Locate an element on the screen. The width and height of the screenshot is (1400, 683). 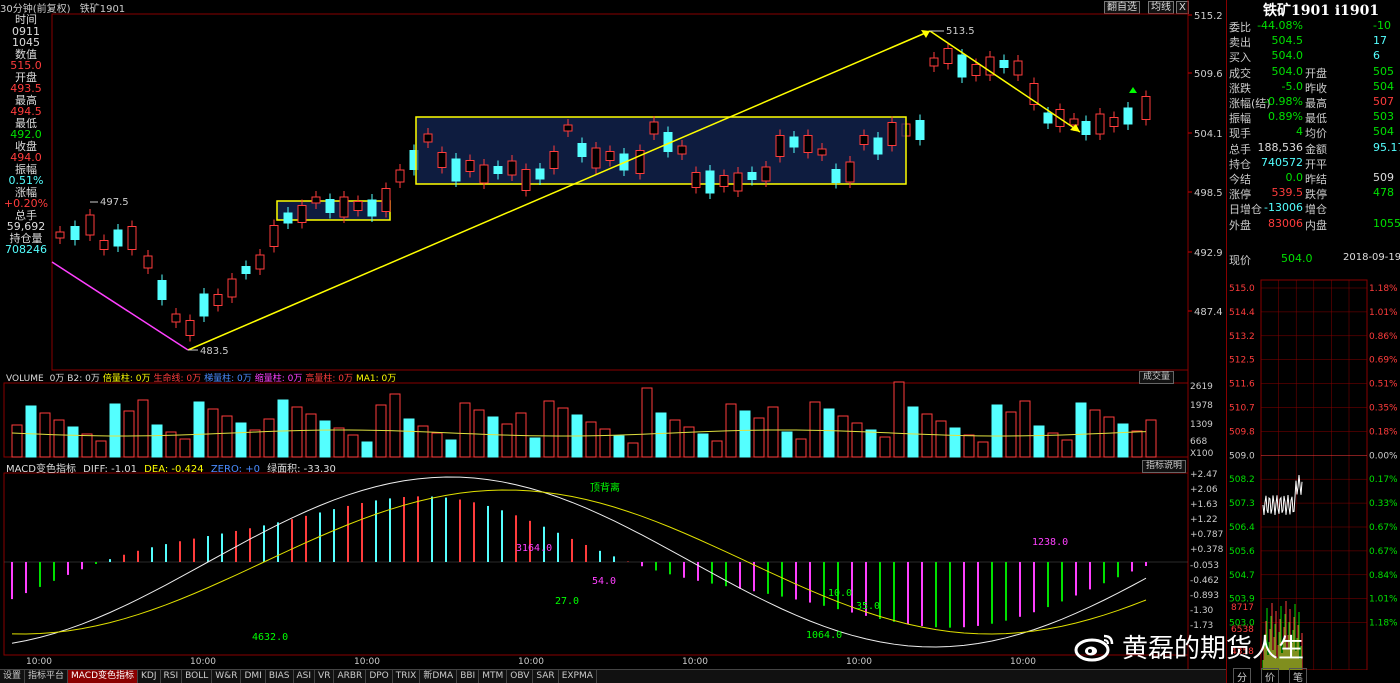
macd-tick: -0.462 is located at coordinates (1204, 581).